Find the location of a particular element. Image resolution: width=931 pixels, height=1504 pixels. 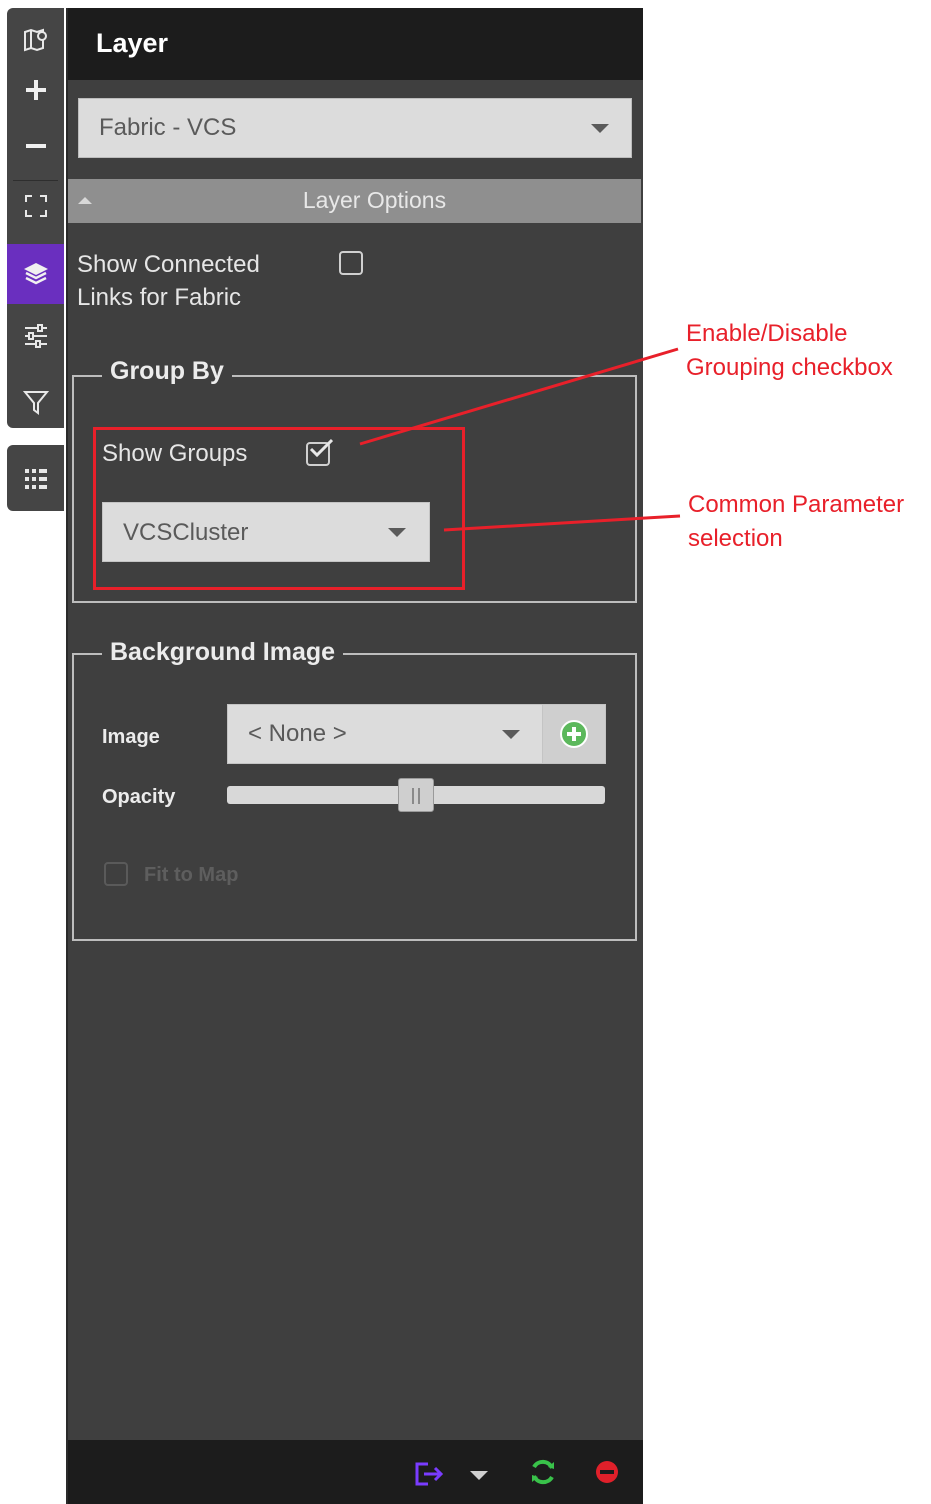

annotation-grouping: Enable/Disable Grouping checkbox is located at coordinates (789, 351).